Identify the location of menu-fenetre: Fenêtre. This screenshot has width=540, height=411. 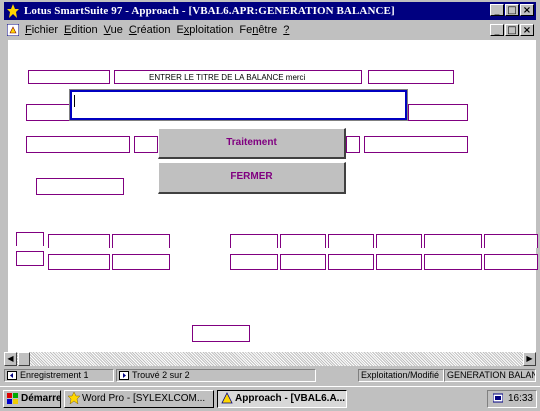
(258, 30).